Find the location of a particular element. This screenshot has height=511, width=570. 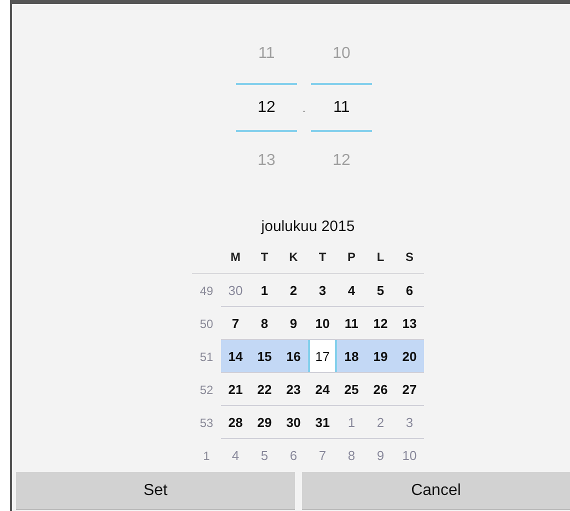

day-cell: 8 is located at coordinates (264, 323).